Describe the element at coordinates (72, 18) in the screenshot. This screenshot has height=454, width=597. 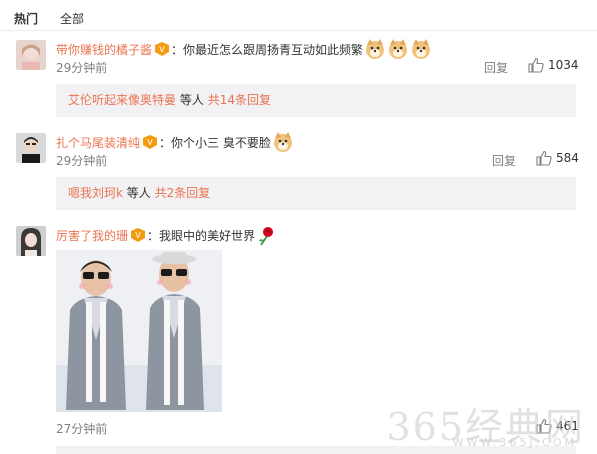
I see `tab-all: 全部` at that location.